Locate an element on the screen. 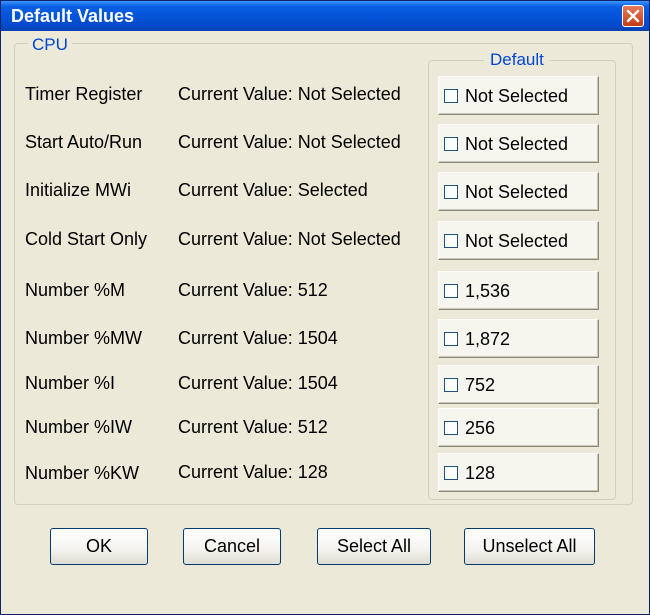  close-icon is located at coordinates (633, 16).